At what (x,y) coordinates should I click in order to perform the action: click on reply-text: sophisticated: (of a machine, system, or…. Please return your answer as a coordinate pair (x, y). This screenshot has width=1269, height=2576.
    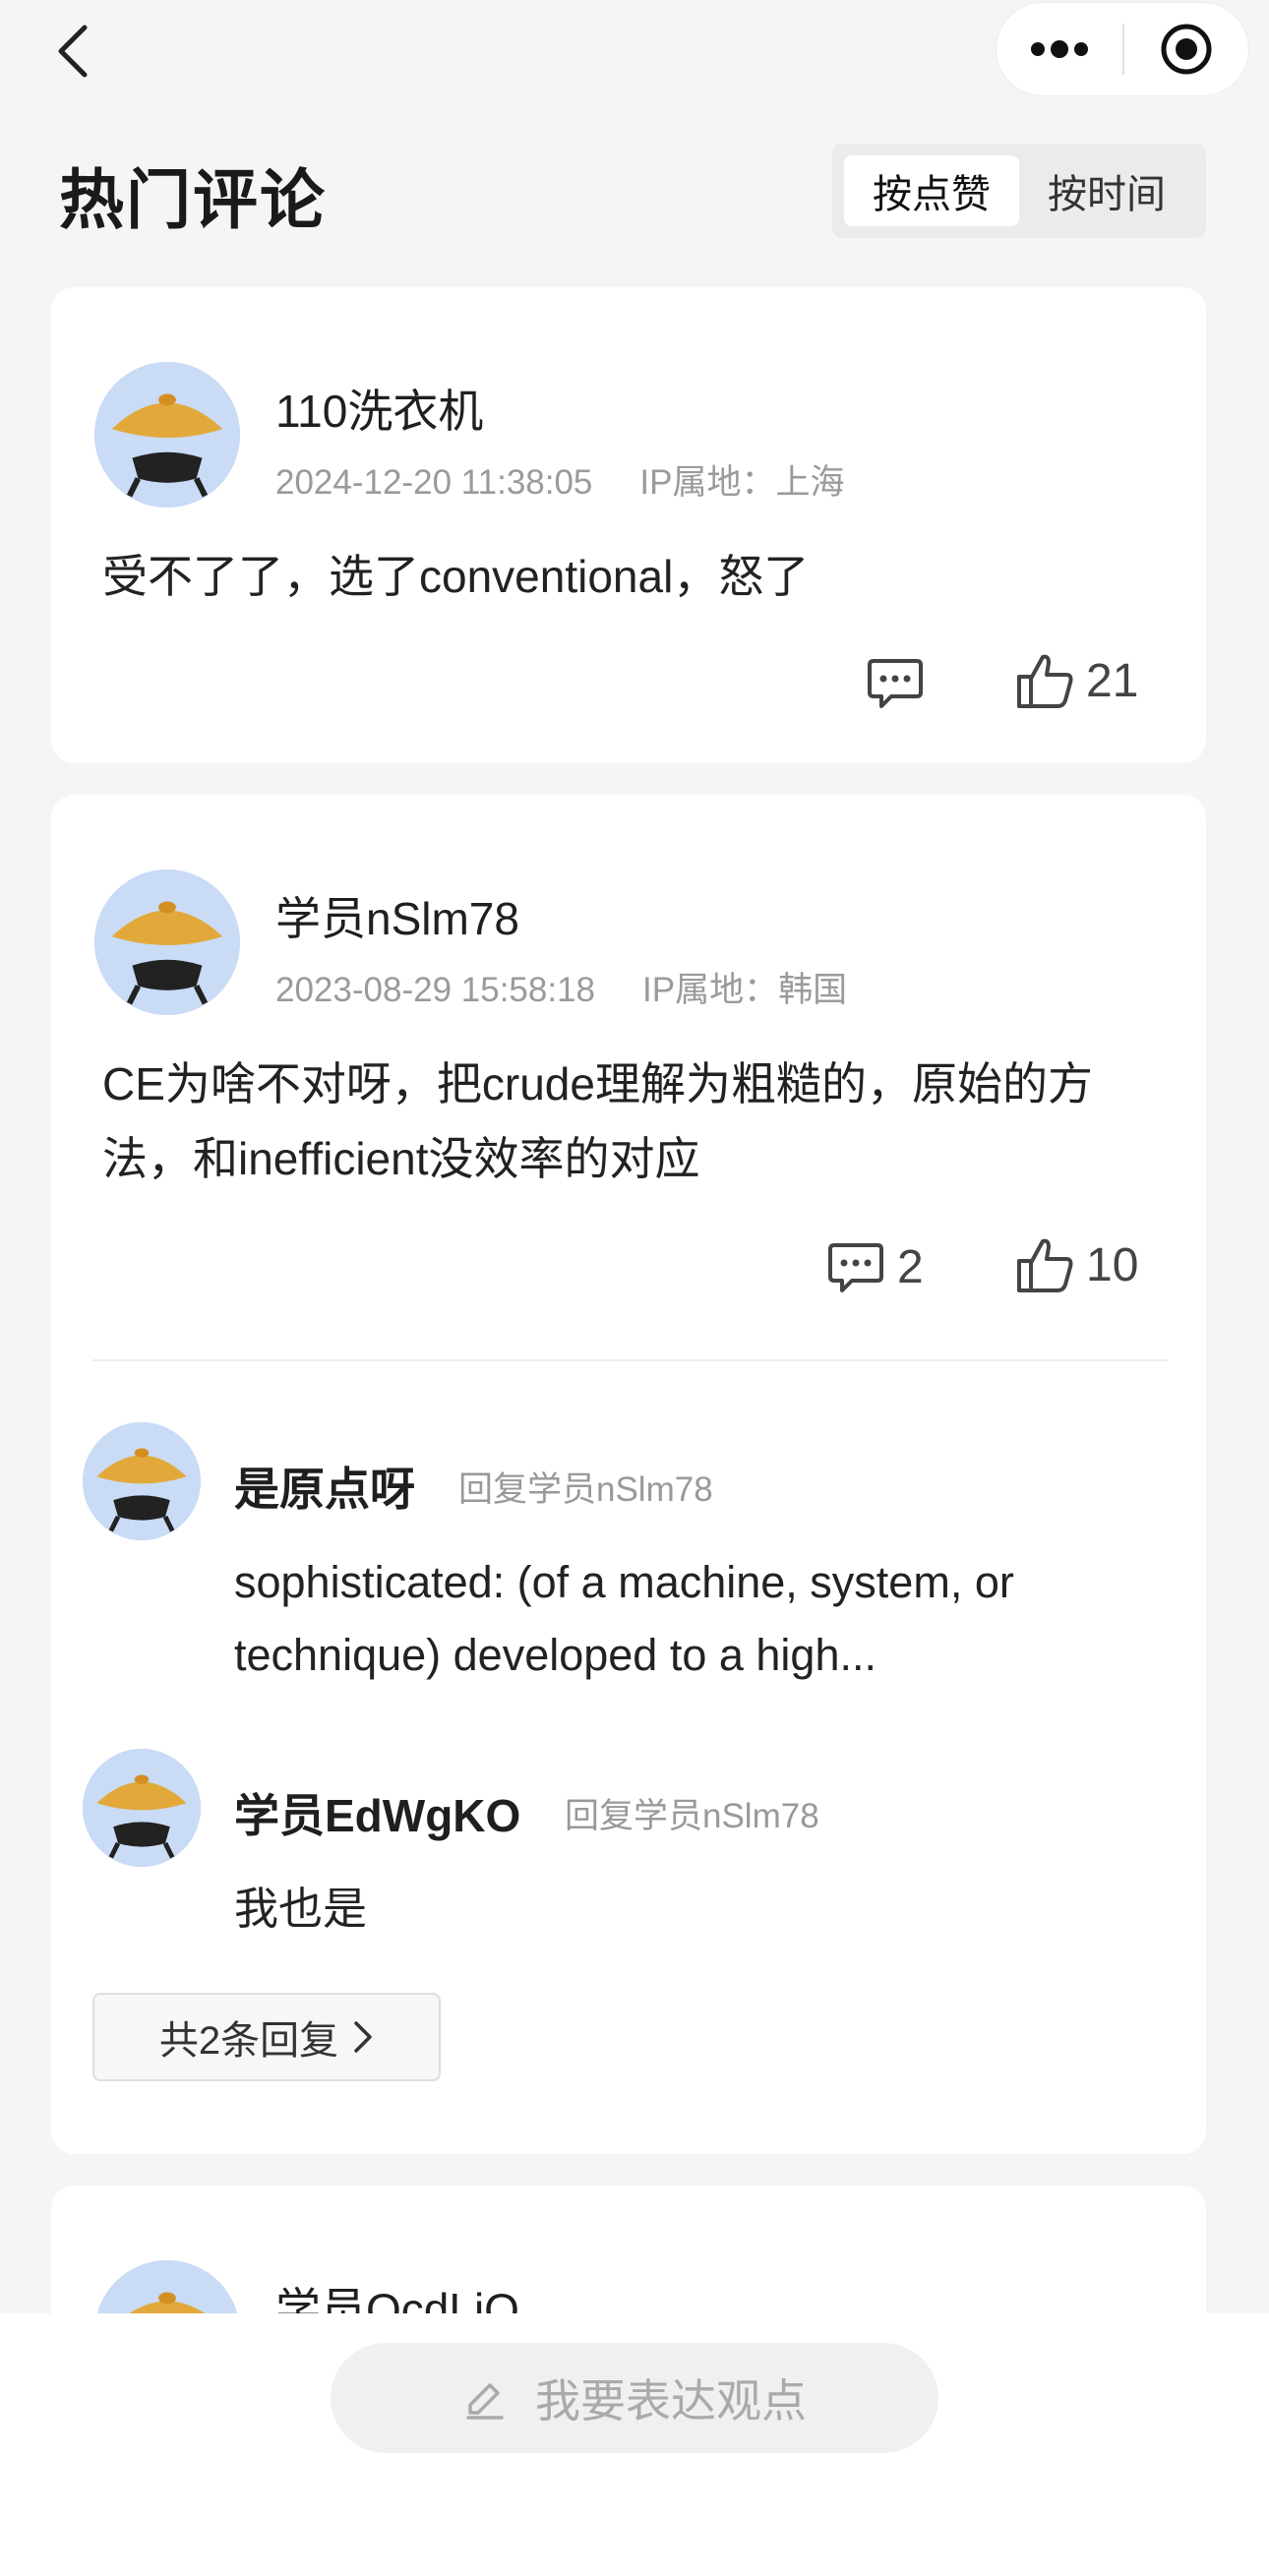
    Looking at the image, I should click on (676, 1619).